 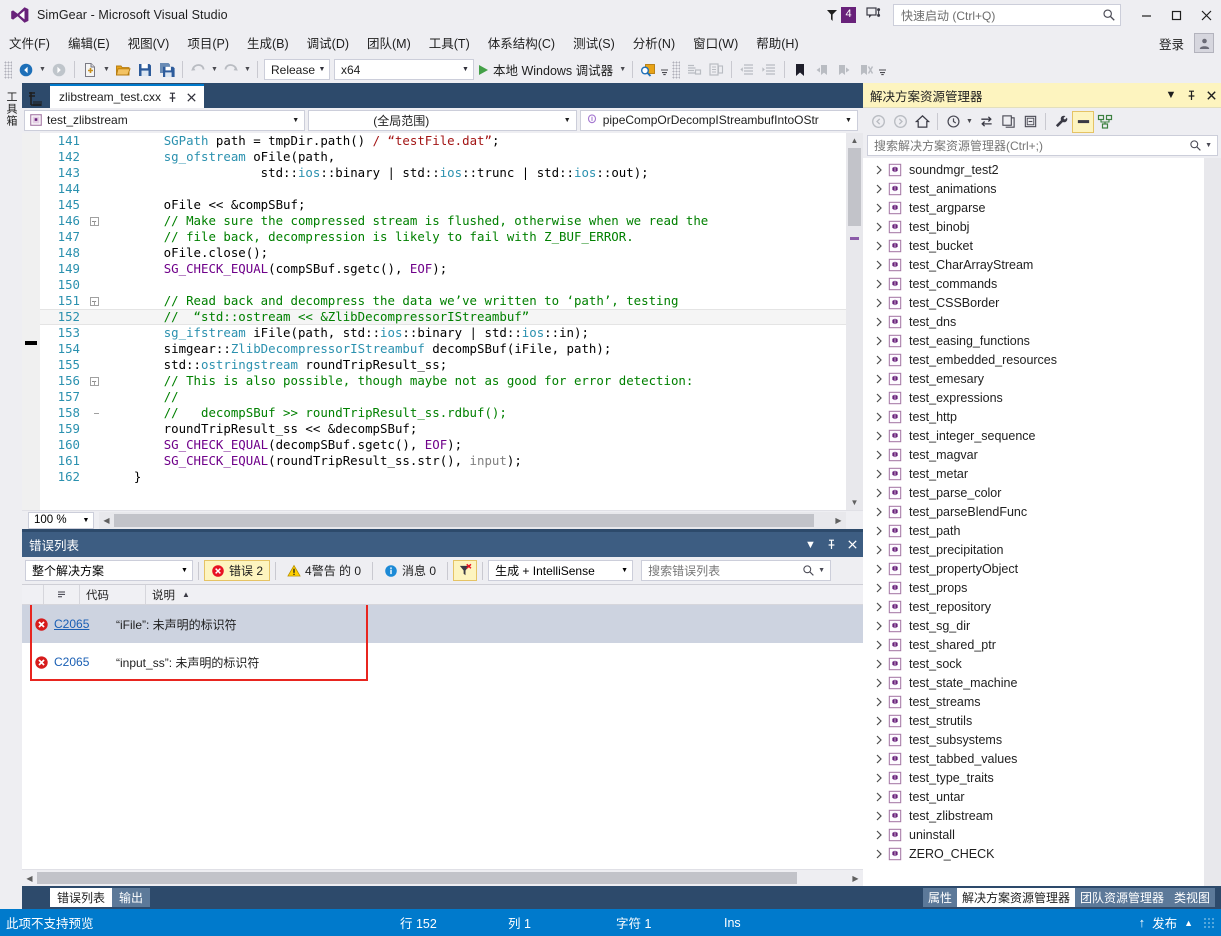 What do you see at coordinates (1042, 454) in the screenshot?
I see `list-item: test_magvar` at bounding box center [1042, 454].